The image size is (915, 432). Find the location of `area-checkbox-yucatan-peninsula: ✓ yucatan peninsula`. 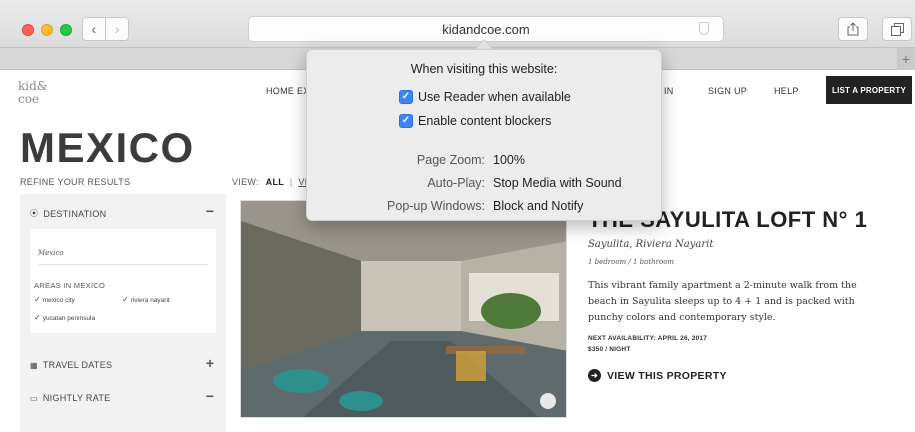

area-checkbox-yucatan-peninsula: ✓ yucatan peninsula is located at coordinates (64, 317).